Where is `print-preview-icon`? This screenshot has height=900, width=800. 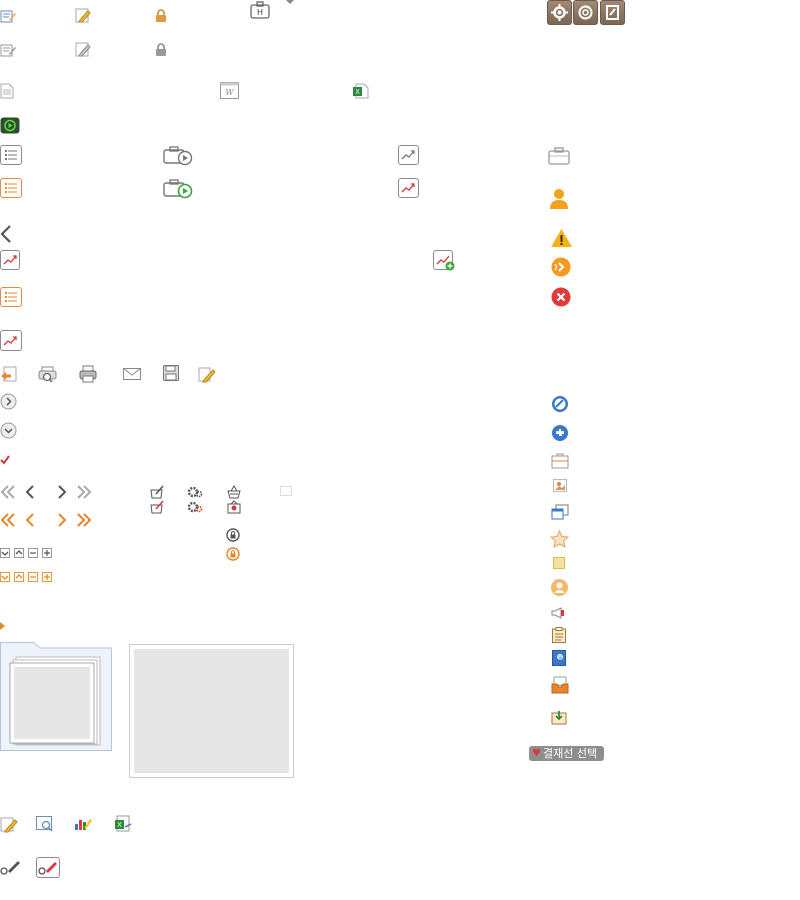 print-preview-icon is located at coordinates (48, 374).